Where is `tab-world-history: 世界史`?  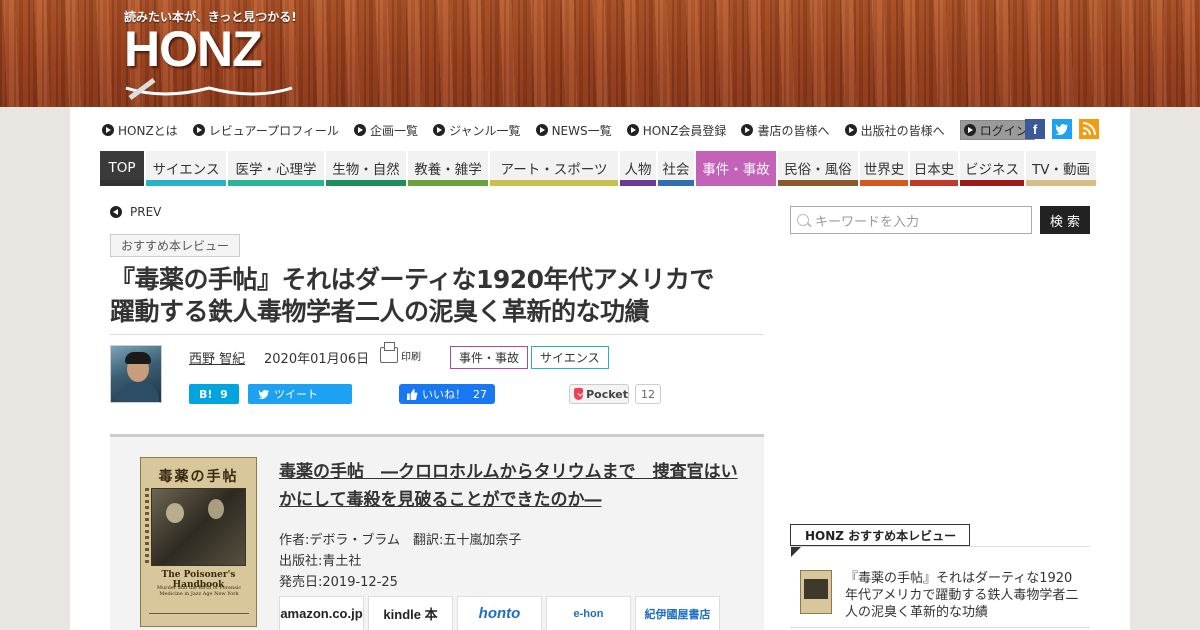
tab-world-history: 世界史 is located at coordinates (884, 168).